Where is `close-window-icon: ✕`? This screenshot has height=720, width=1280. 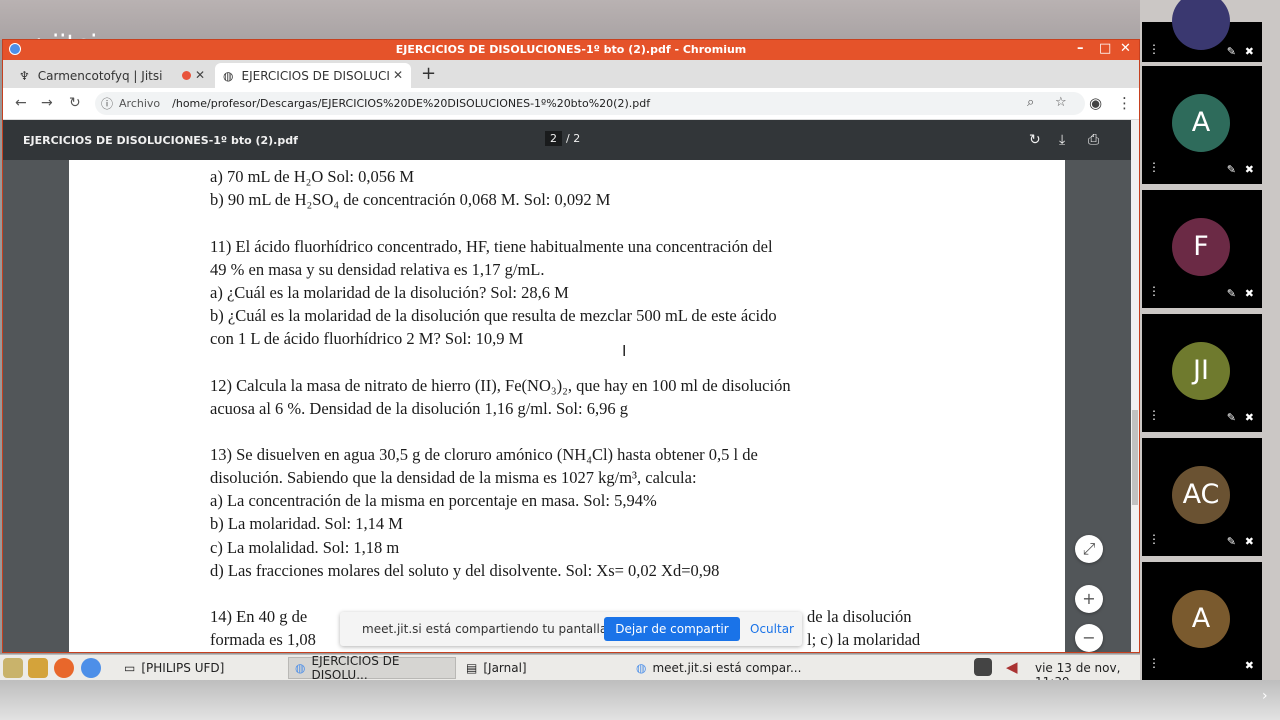 close-window-icon: ✕ is located at coordinates (1125, 48).